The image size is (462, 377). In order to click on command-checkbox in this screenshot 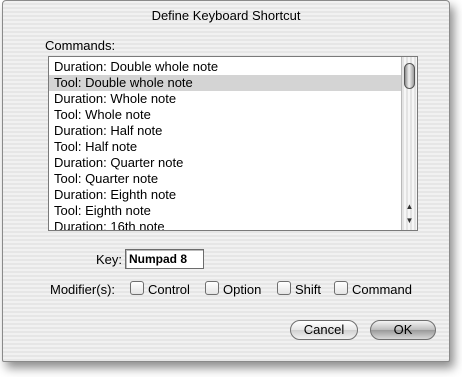, I will do `click(341, 288)`.